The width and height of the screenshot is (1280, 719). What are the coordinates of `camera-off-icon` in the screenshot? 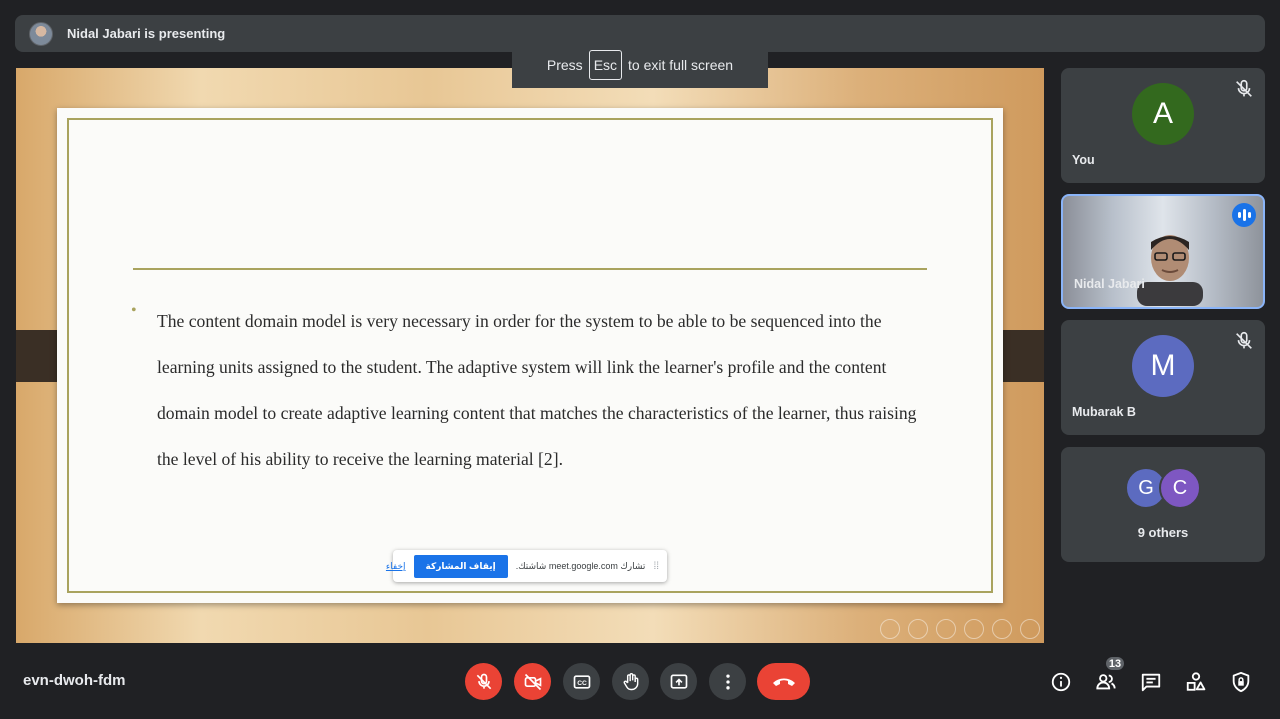 It's located at (532, 681).